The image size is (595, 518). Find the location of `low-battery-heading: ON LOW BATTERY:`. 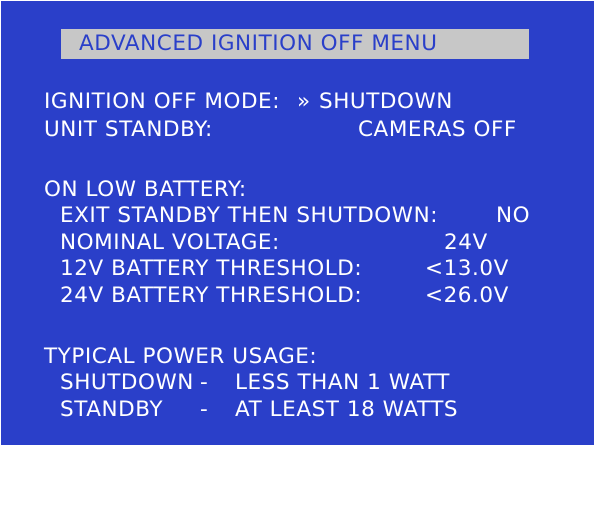

low-battery-heading: ON LOW BATTERY: is located at coordinates (145, 189).